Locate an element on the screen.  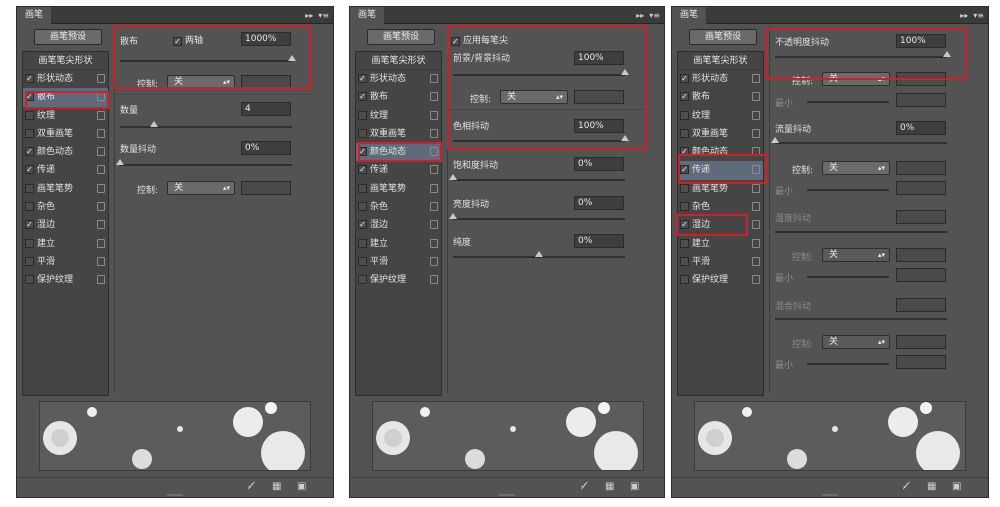
sidebar-item: 双重画笔 is located at coordinates (398, 134).